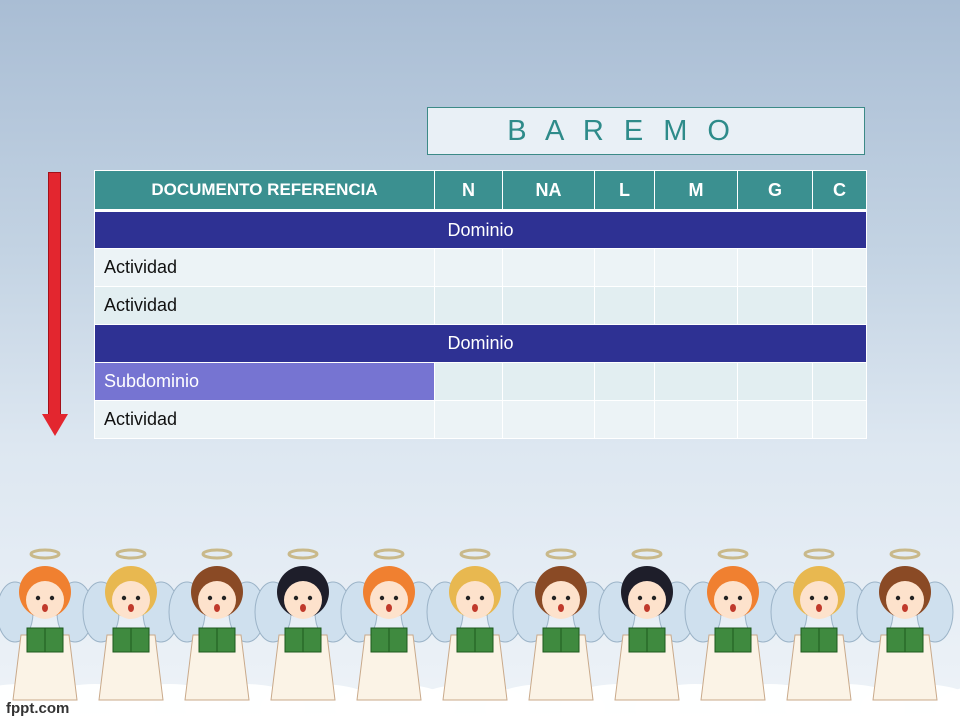 The width and height of the screenshot is (960, 720). I want to click on down-arrow-icon, so click(54, 295).